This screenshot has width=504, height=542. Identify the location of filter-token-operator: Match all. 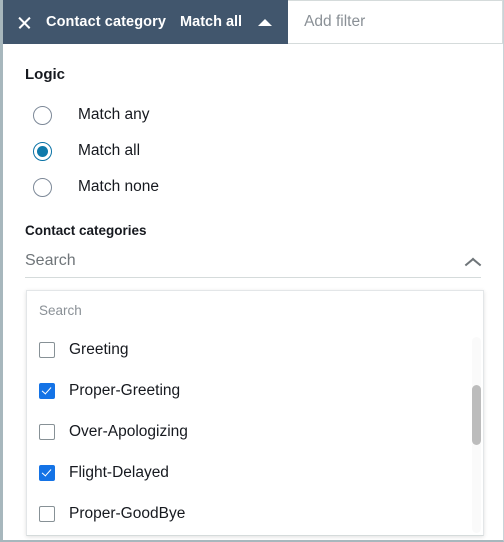
(211, 22).